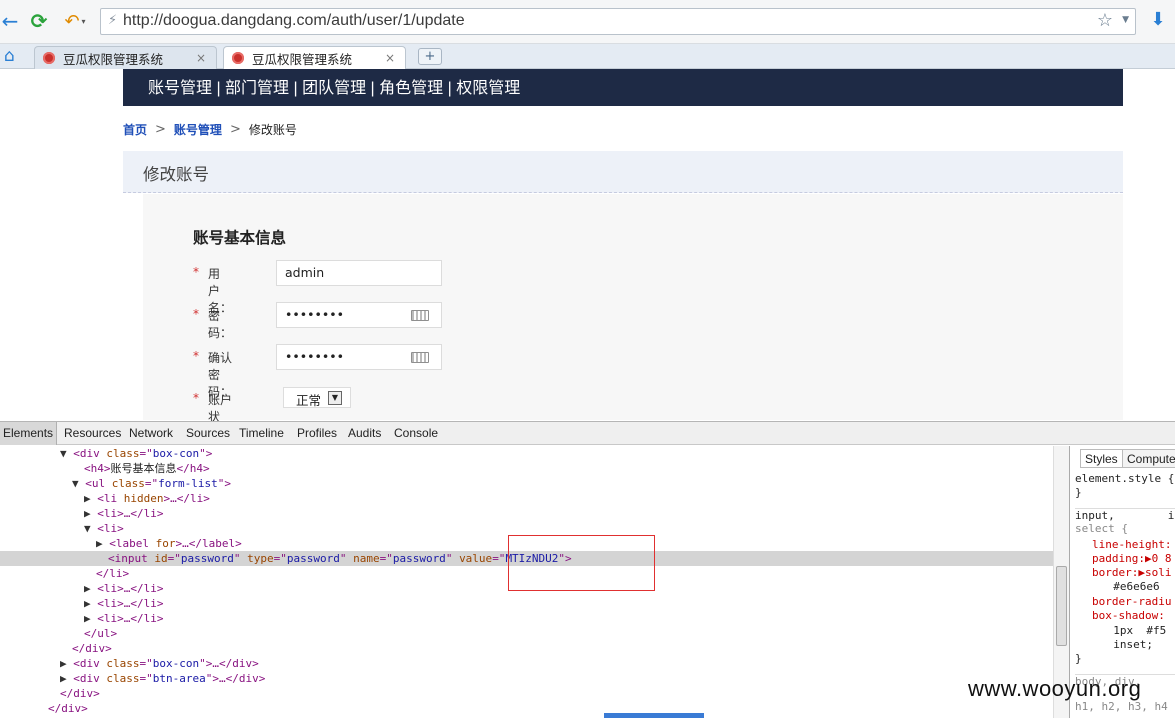 The height and width of the screenshot is (718, 1175). What do you see at coordinates (526, 663) in the screenshot?
I see `dom-node: ▶ <div class="box-con">…</div>` at bounding box center [526, 663].